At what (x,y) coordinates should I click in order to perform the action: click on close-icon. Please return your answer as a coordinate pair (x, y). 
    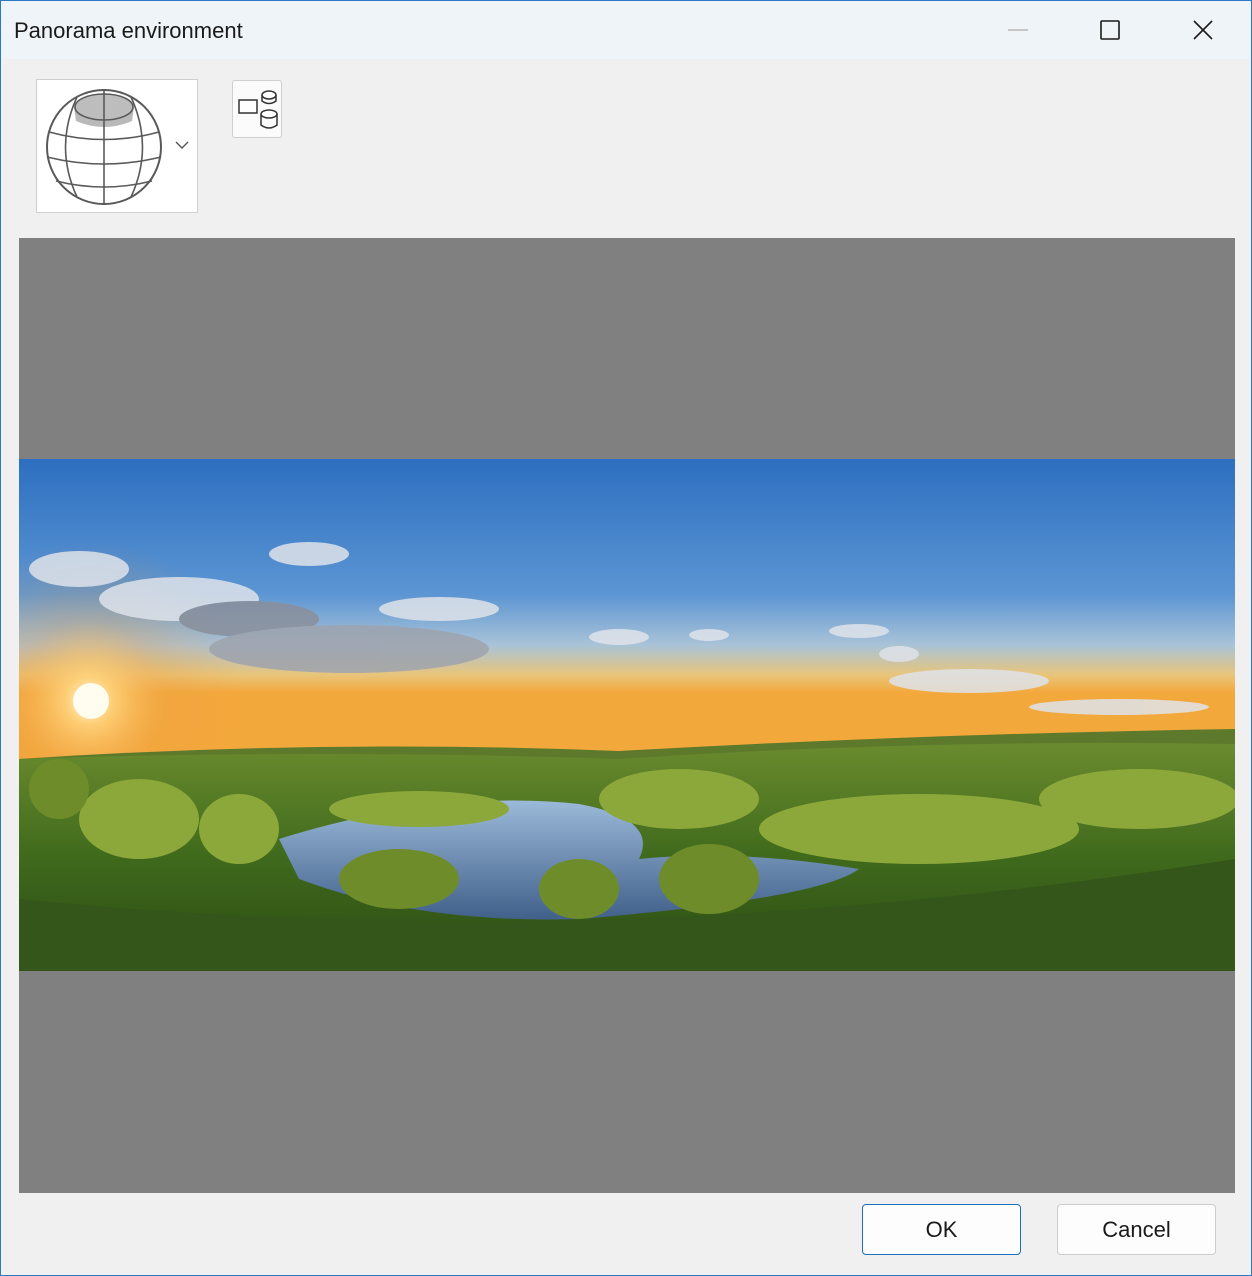
    Looking at the image, I should click on (1203, 30).